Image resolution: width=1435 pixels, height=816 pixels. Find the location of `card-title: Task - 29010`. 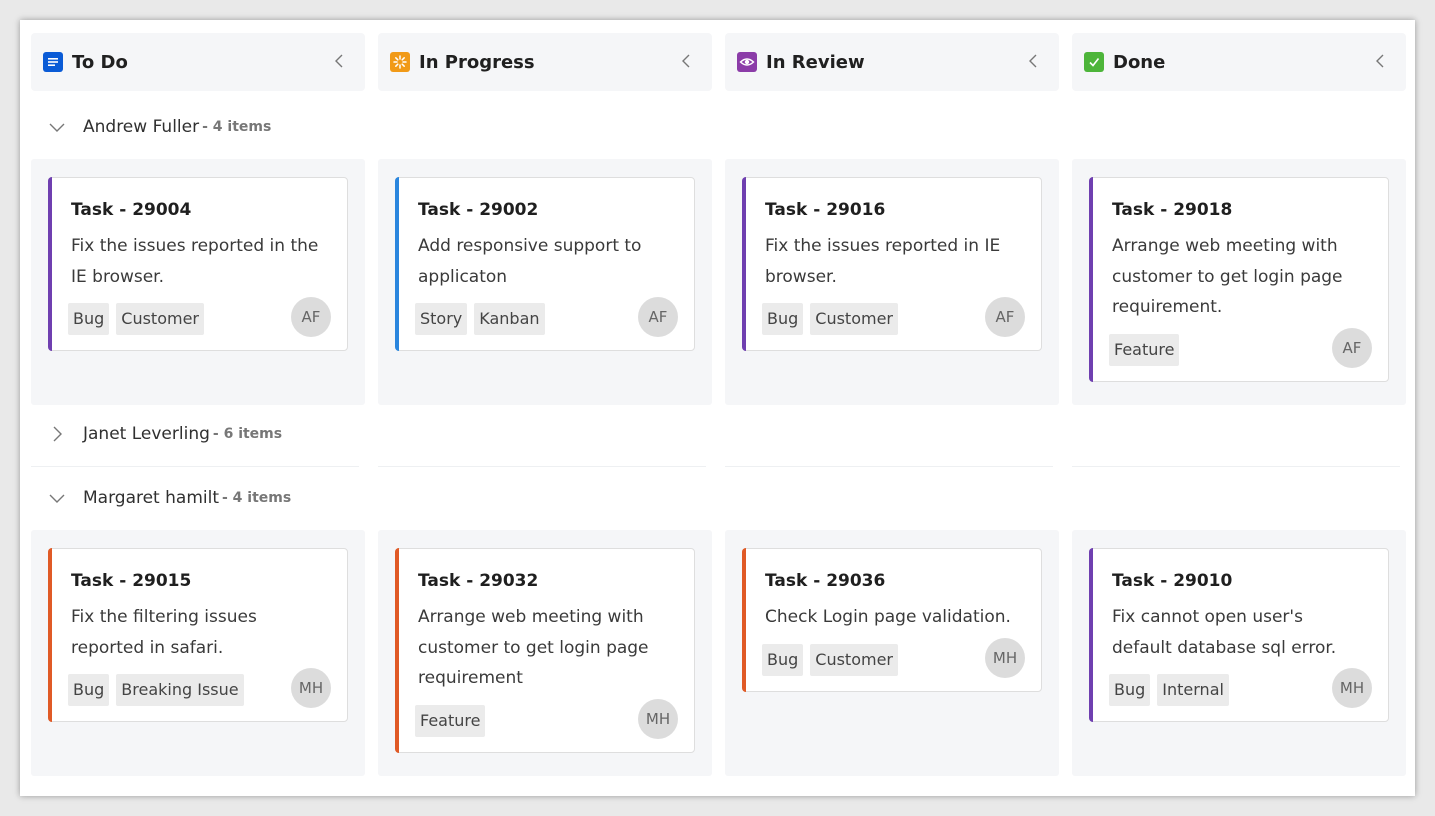

card-title: Task - 29010 is located at coordinates (1172, 581).